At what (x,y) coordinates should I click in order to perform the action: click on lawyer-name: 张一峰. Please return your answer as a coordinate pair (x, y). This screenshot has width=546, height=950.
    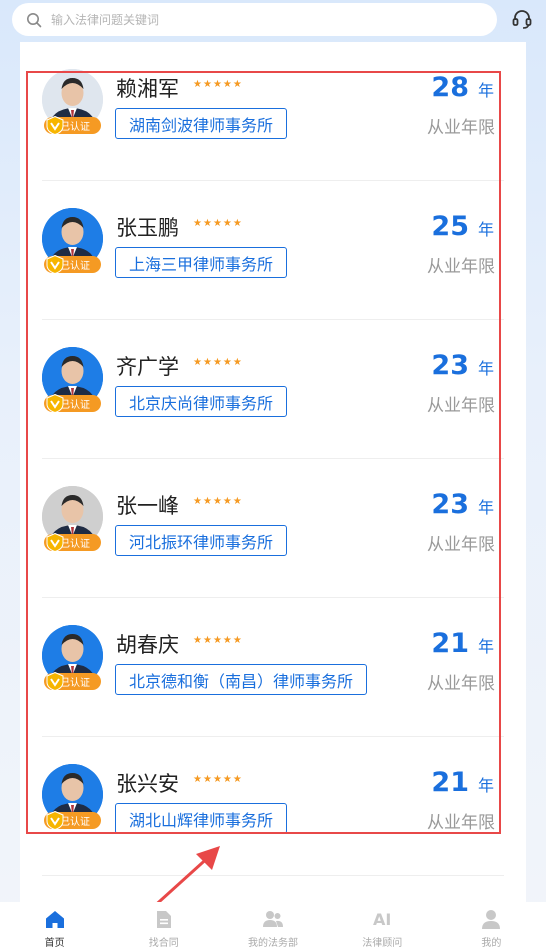
    Looking at the image, I should click on (147, 506).